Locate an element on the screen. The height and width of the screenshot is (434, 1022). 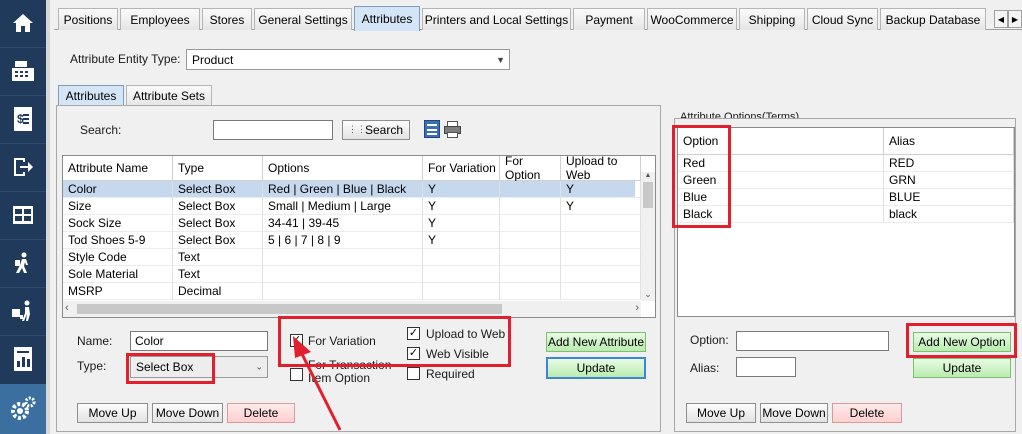
tab-printers-local-settings: Printers and Local Settings is located at coordinates (496, 19).